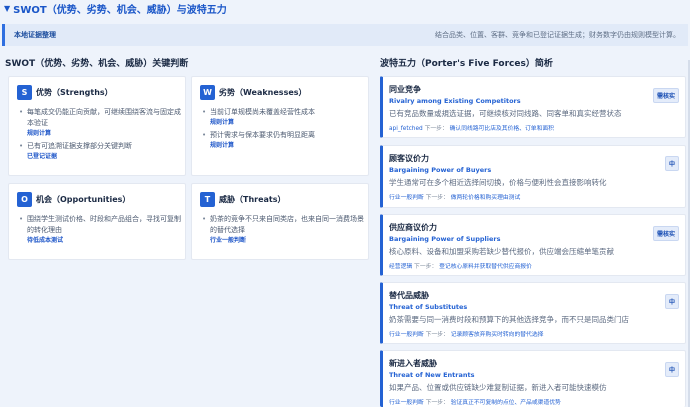 This screenshot has width=690, height=407. Describe the element at coordinates (45, 240) in the screenshot. I see `evidence-source: 待低成本测试` at that location.